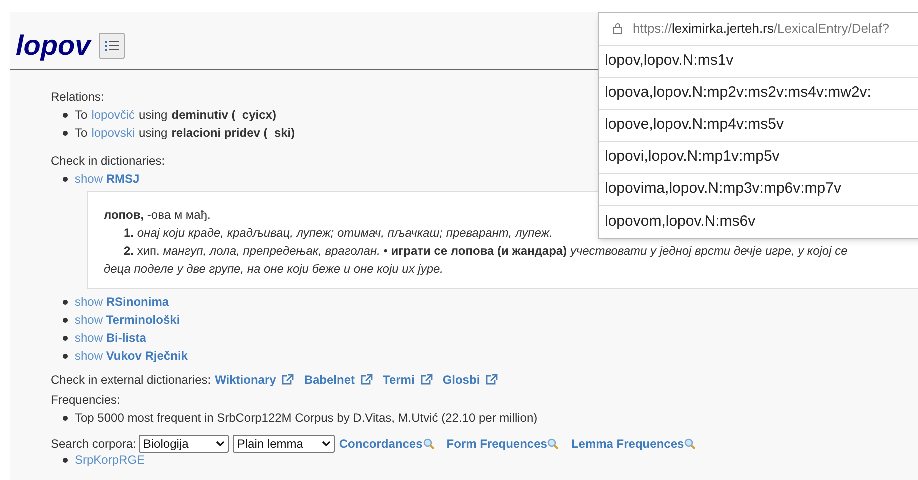 Image resolution: width=918 pixels, height=480 pixels. Describe the element at coordinates (284, 444) in the screenshot. I see `select-dropdown: Plain lemma` at that location.